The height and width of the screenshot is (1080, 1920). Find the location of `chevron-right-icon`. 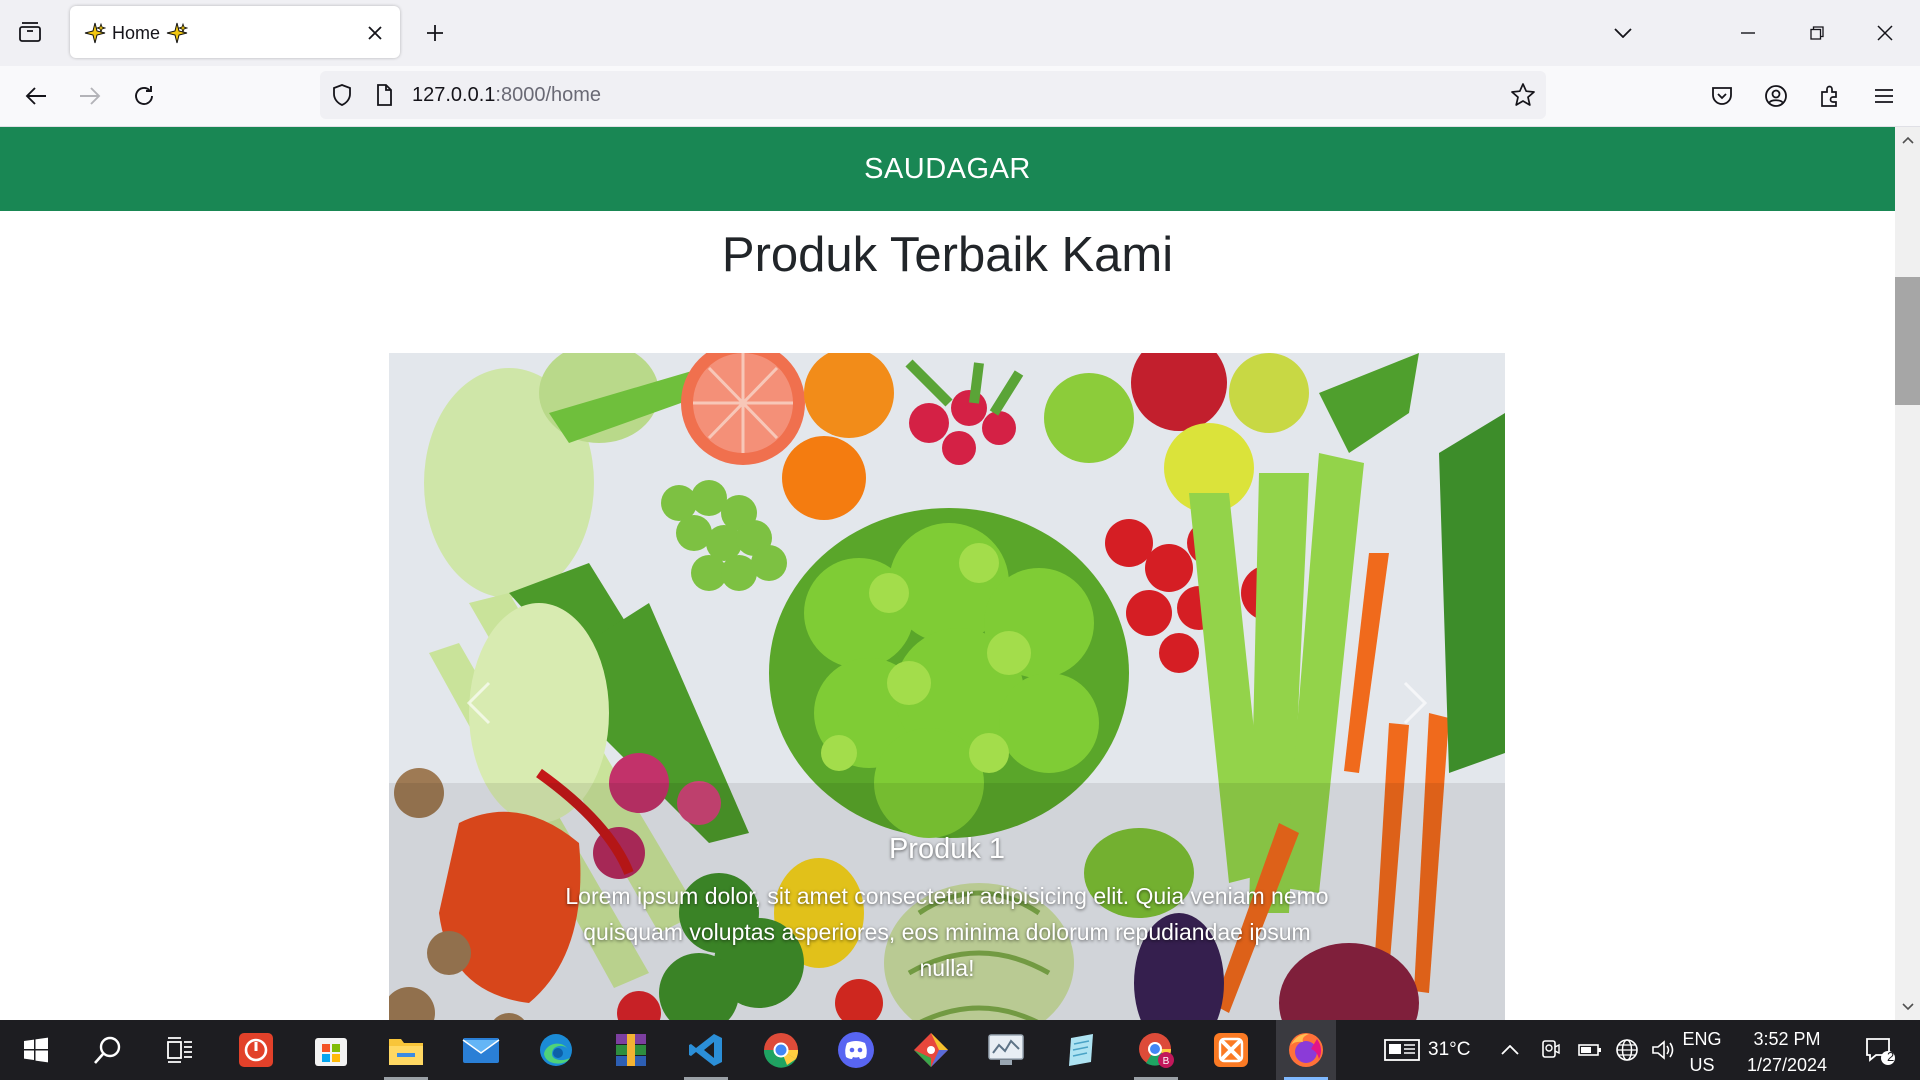

chevron-right-icon is located at coordinates (1415, 703).